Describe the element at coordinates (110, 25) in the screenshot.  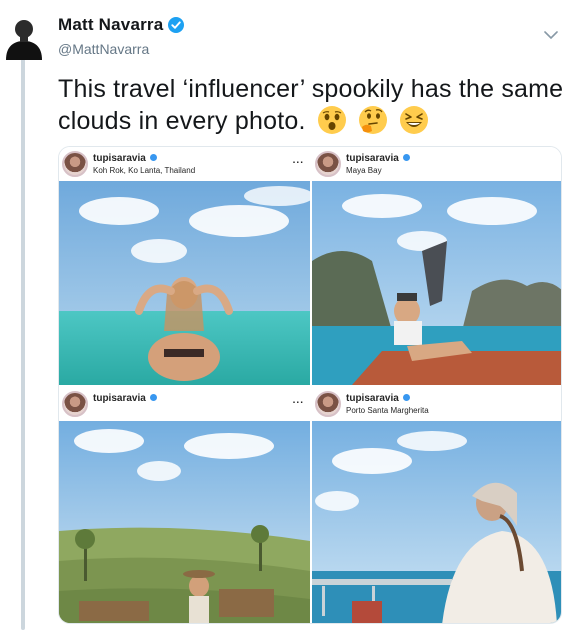
I see `author-name: Matt Navarra` at that location.